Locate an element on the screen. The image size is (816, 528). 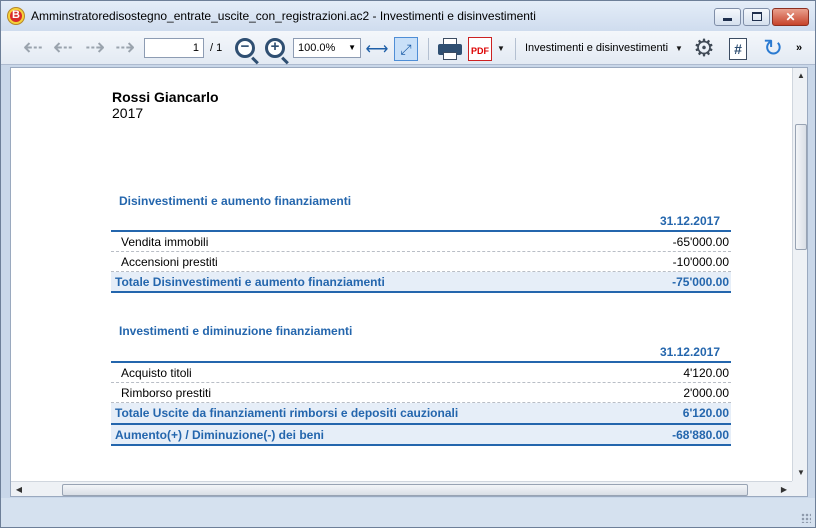
section-title: Investimenti e diminuzione finanziamenti is located at coordinates (236, 331).